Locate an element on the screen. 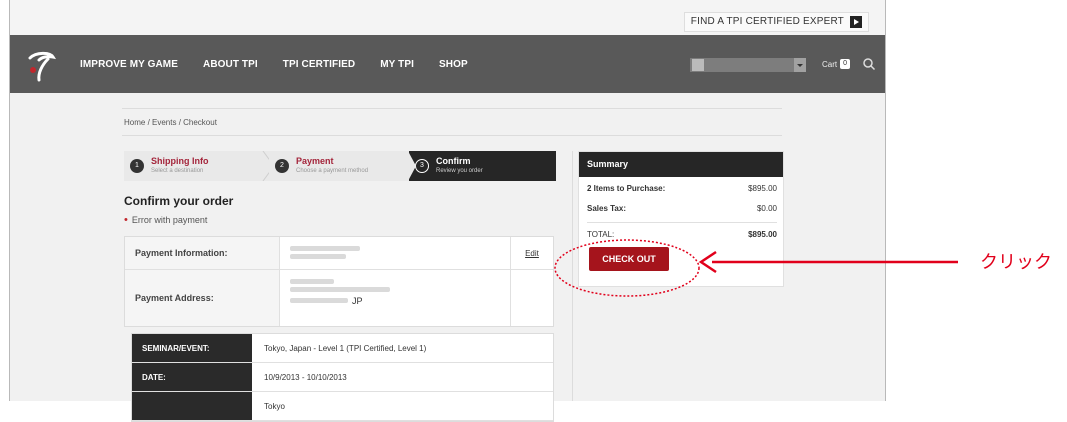  nav-improve-my-game: IMPROVE MY GAME is located at coordinates (129, 64).